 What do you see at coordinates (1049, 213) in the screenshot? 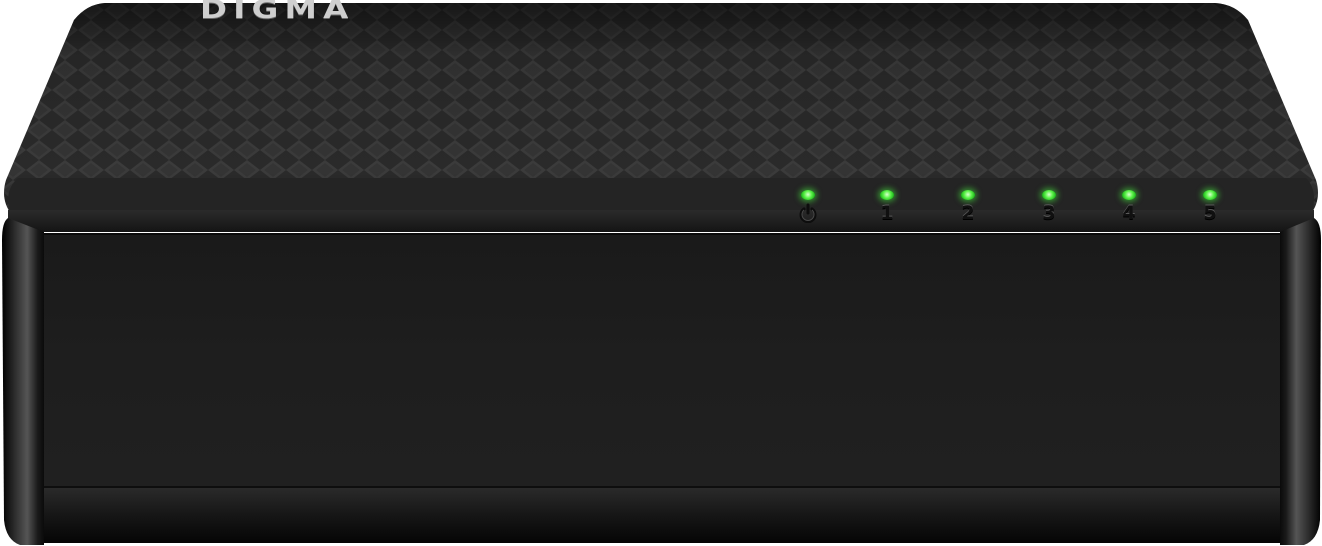
I see `port-label: 3` at bounding box center [1049, 213].